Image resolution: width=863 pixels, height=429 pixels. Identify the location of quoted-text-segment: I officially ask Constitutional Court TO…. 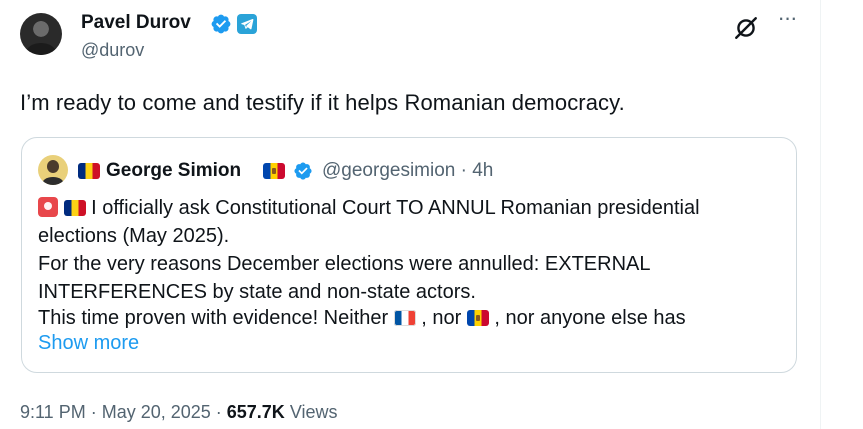
(395, 208).